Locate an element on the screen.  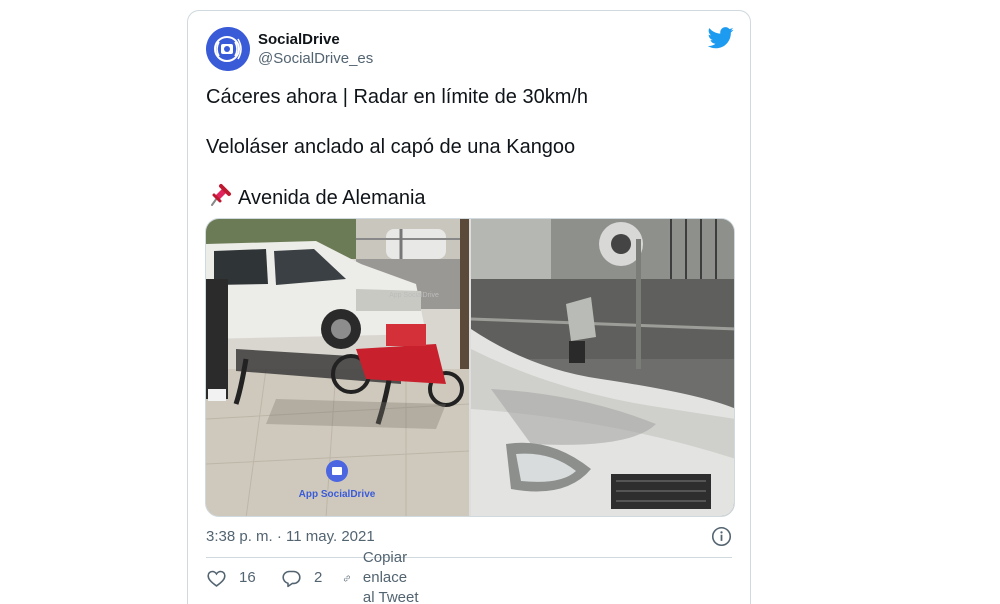
photo-car-street: App SocialDrive App SocialDrive is located at coordinates (337, 367).